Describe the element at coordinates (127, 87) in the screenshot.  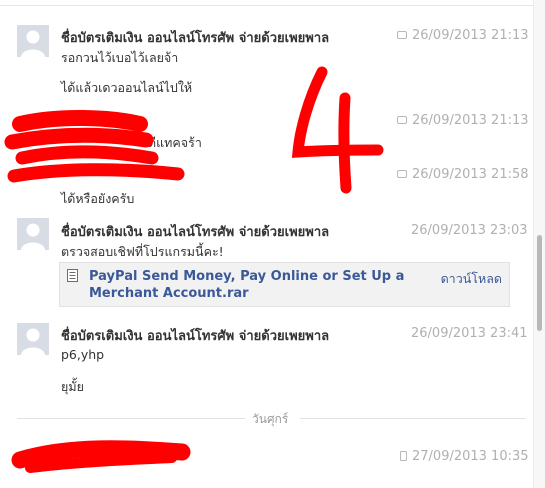
I see `message-text: ได้แล้วเดวออนไลน์ไปให้` at that location.